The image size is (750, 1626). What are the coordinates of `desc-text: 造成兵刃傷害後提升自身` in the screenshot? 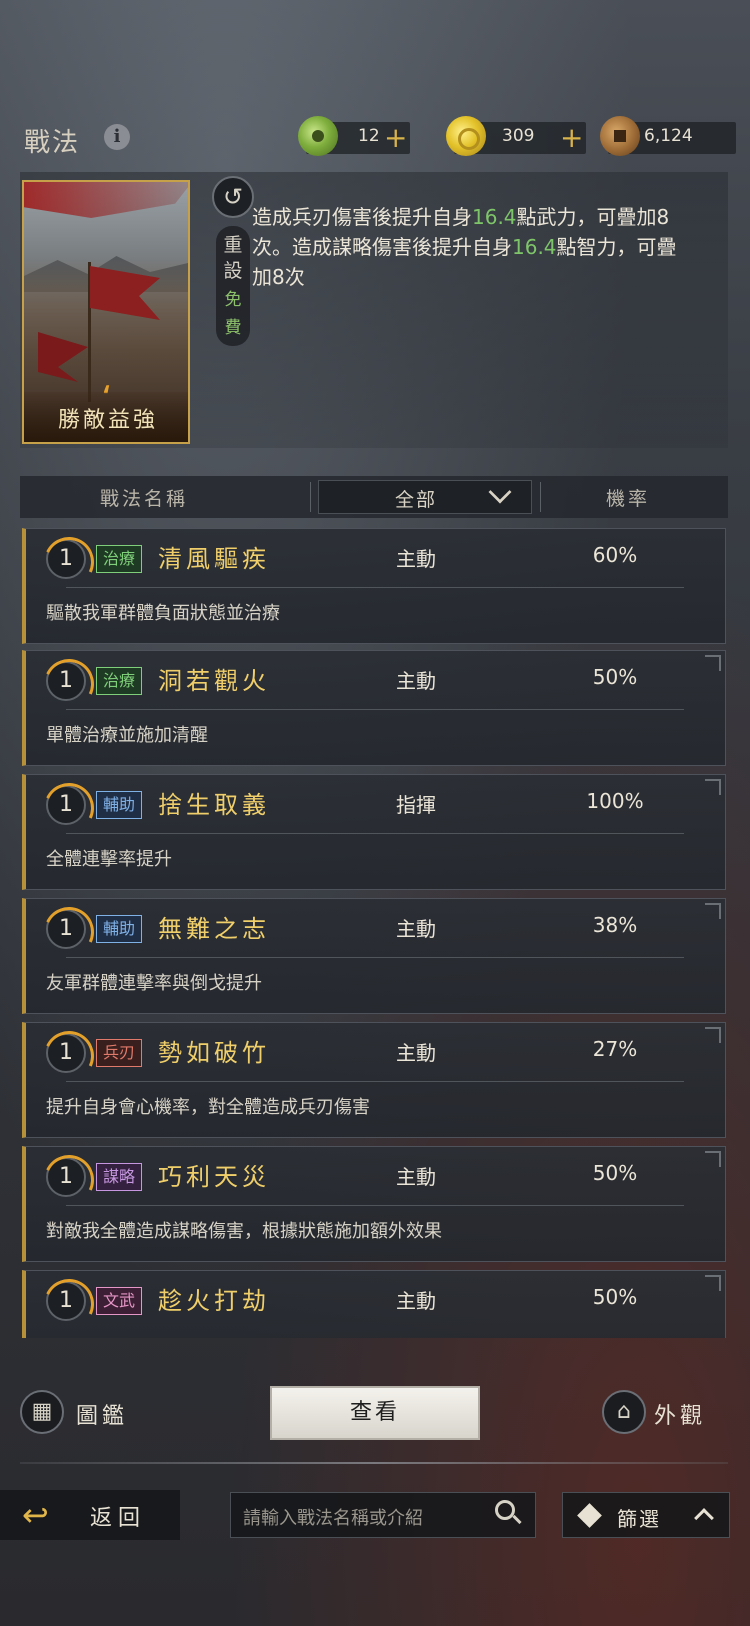 It's located at (362, 217).